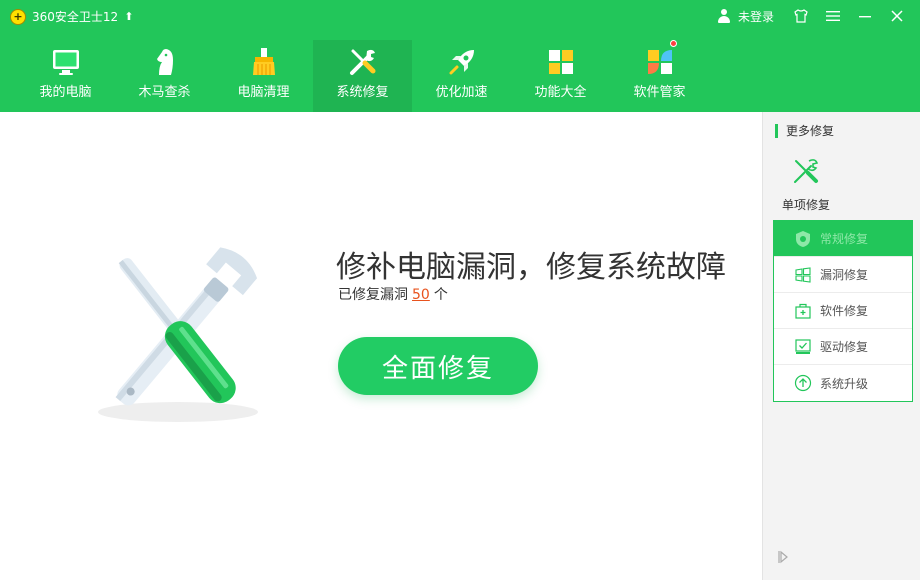 This screenshot has width=920, height=580. I want to click on menu-item-label: 驱动修复, so click(844, 347).